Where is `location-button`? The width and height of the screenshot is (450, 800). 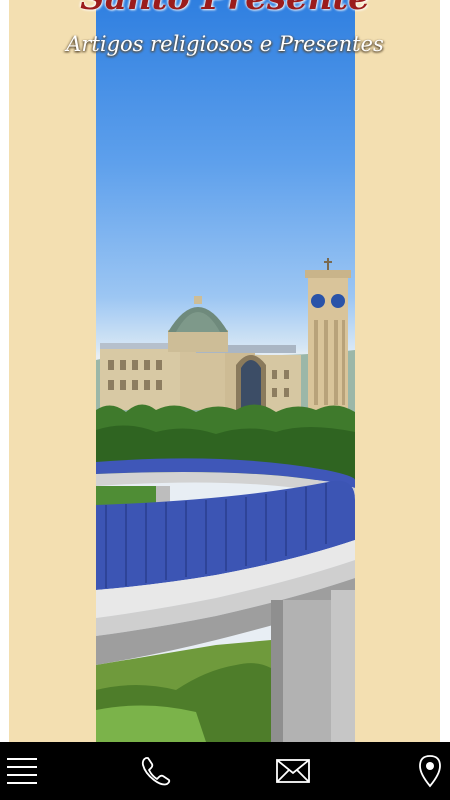 location-button is located at coordinates (430, 771).